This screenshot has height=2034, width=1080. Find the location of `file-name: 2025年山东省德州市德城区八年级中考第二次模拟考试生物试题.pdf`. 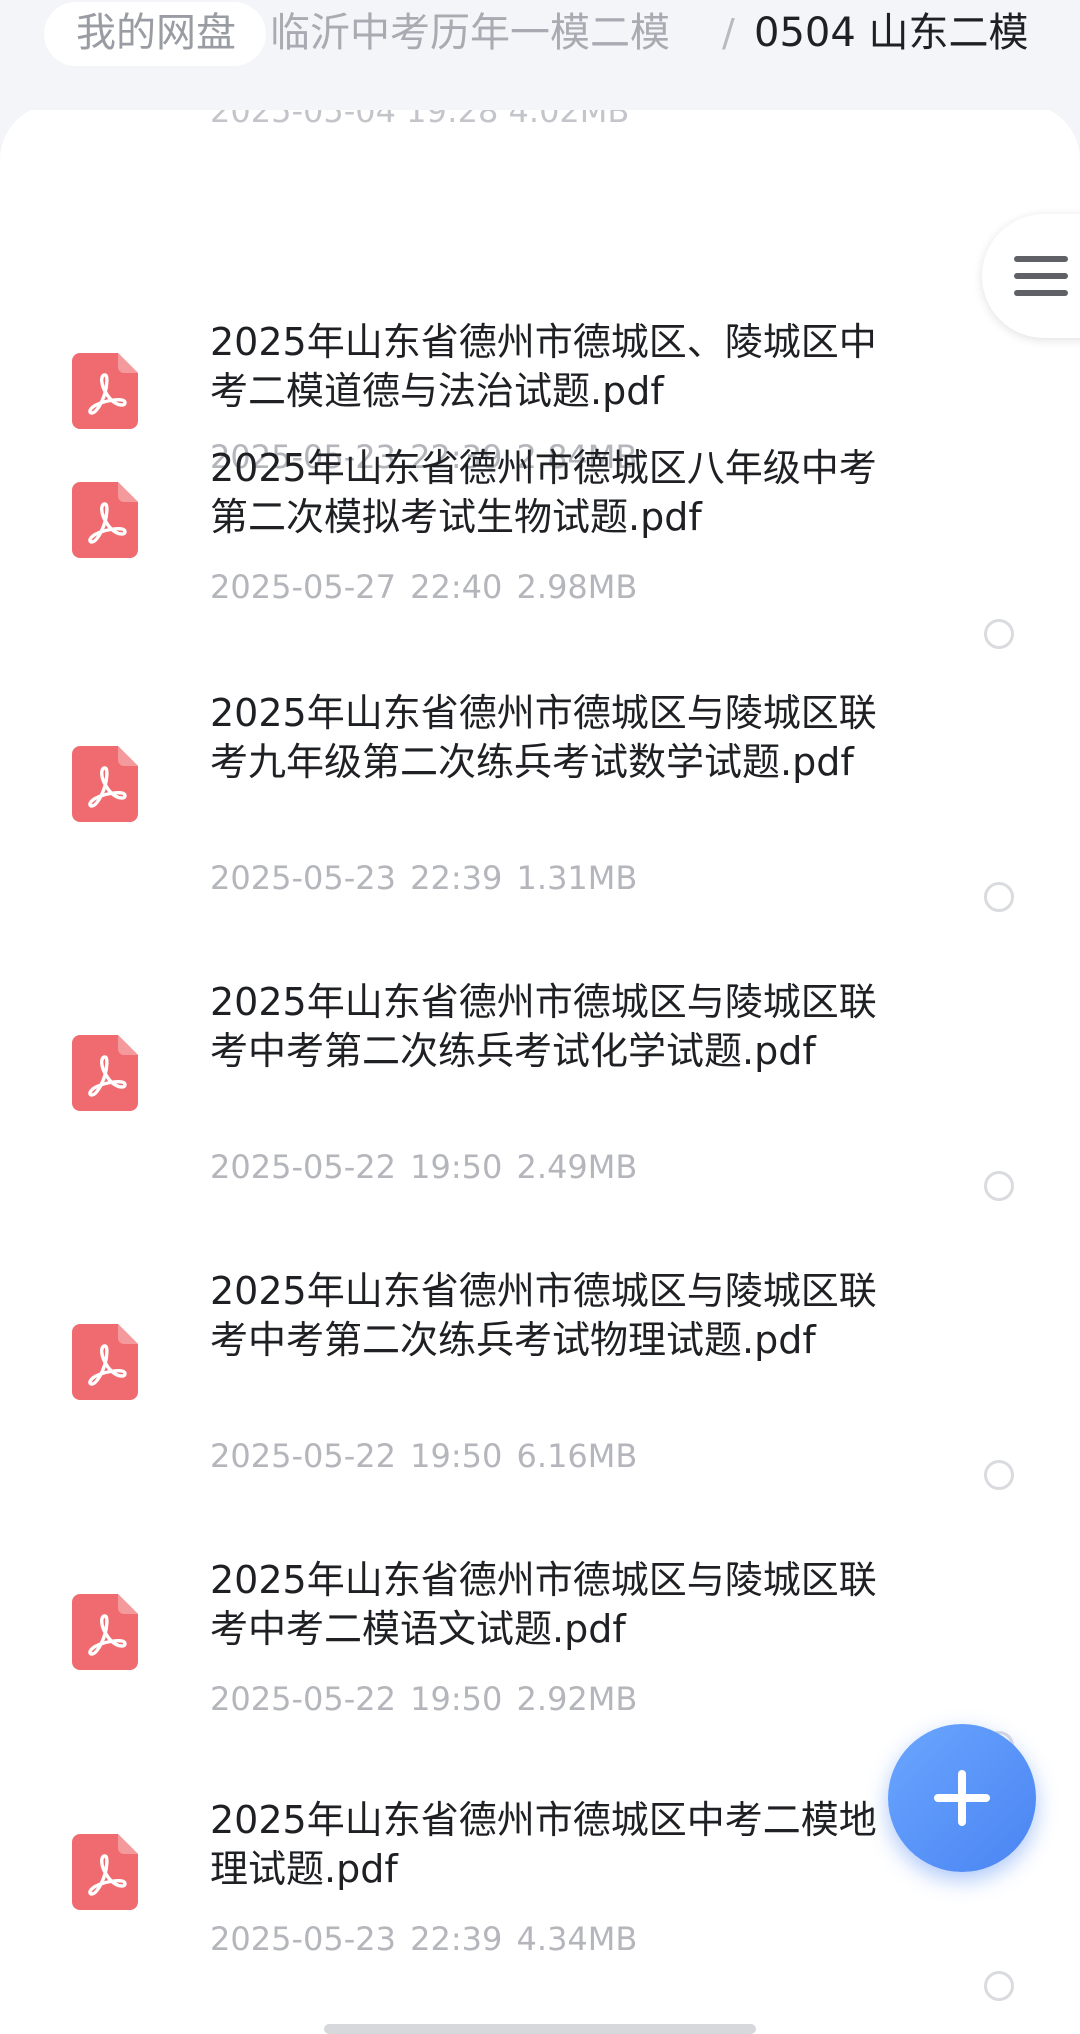

file-name: 2025年山东省德州市德城区八年级中考第二次模拟考试生物试题.pdf is located at coordinates (560, 493).